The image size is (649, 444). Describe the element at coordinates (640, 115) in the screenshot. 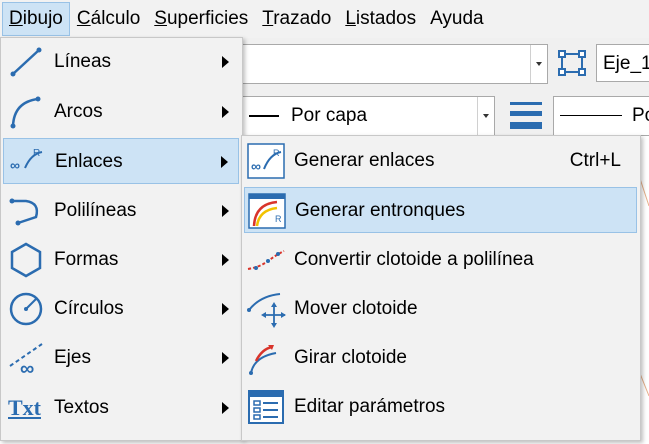

I see `lineweight-value: Po` at that location.